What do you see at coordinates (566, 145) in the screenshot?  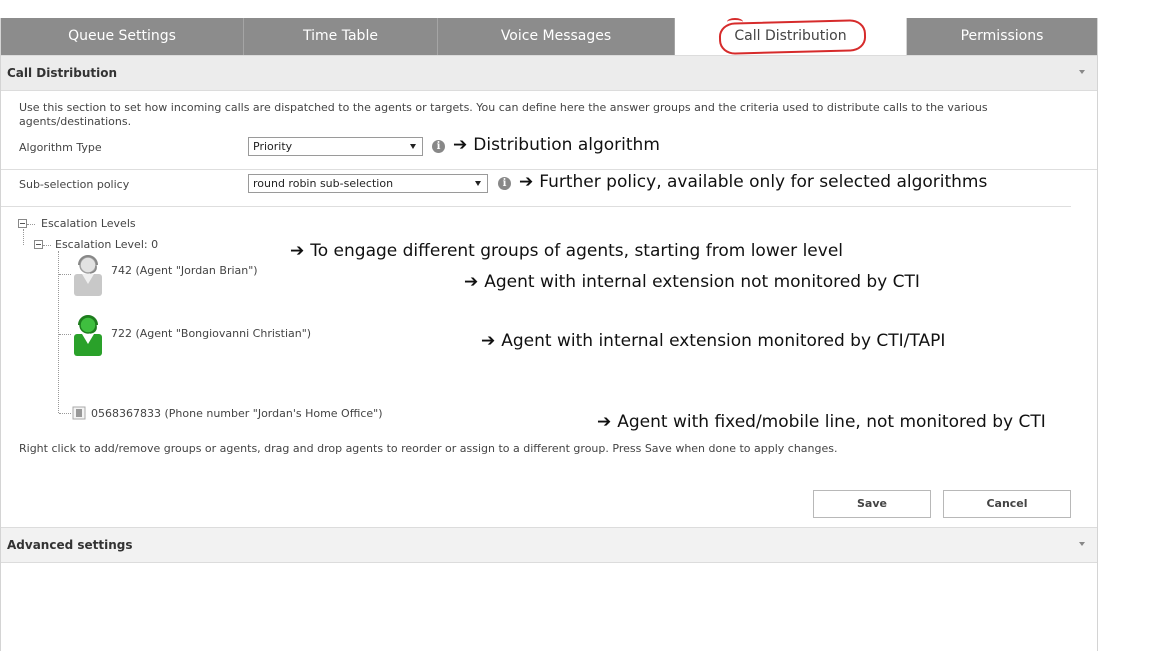 I see `annotation-text: Distribution algorithm` at bounding box center [566, 145].